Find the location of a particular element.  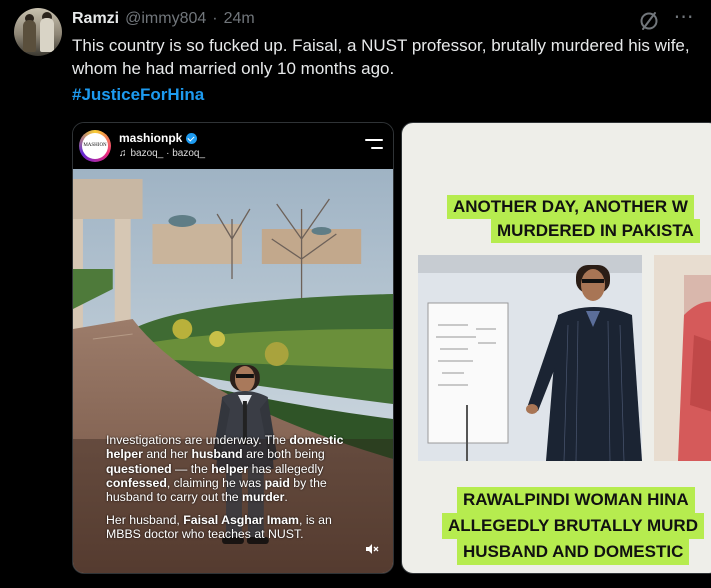

man-presenting-photo is located at coordinates (530, 358).